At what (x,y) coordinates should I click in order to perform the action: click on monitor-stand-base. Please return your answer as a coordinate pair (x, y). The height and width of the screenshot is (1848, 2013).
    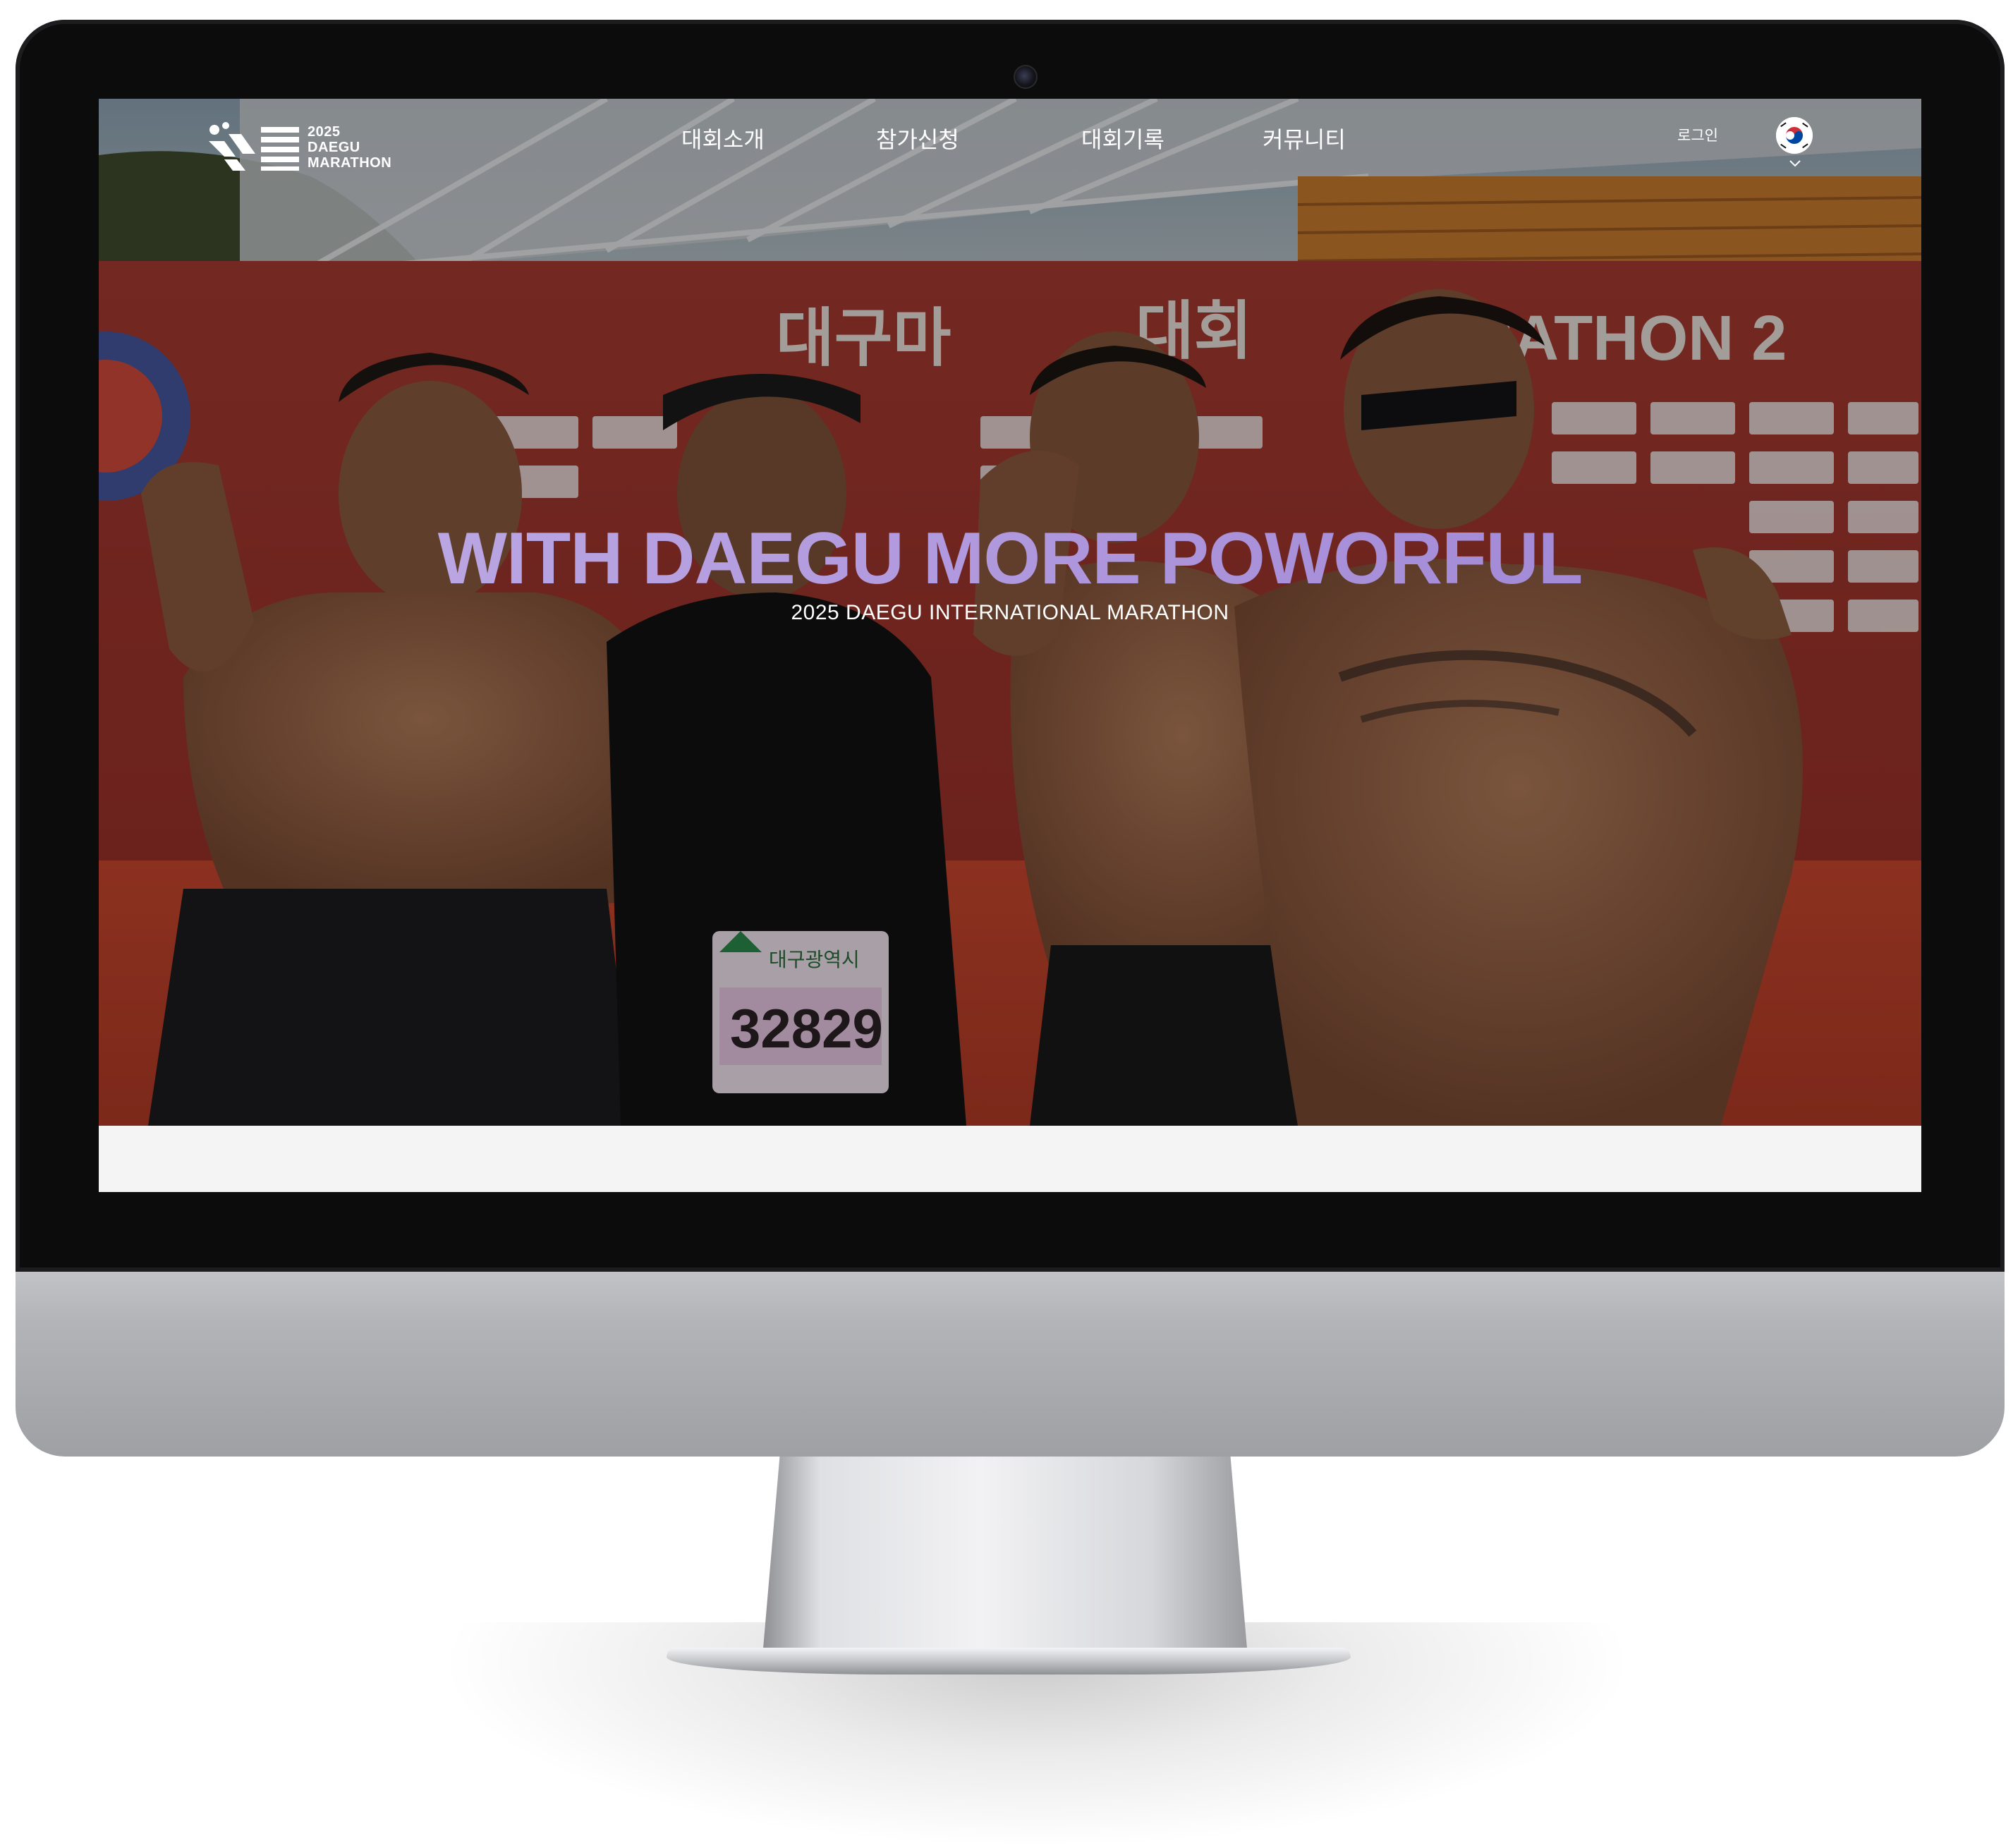
    Looking at the image, I should click on (1009, 1661).